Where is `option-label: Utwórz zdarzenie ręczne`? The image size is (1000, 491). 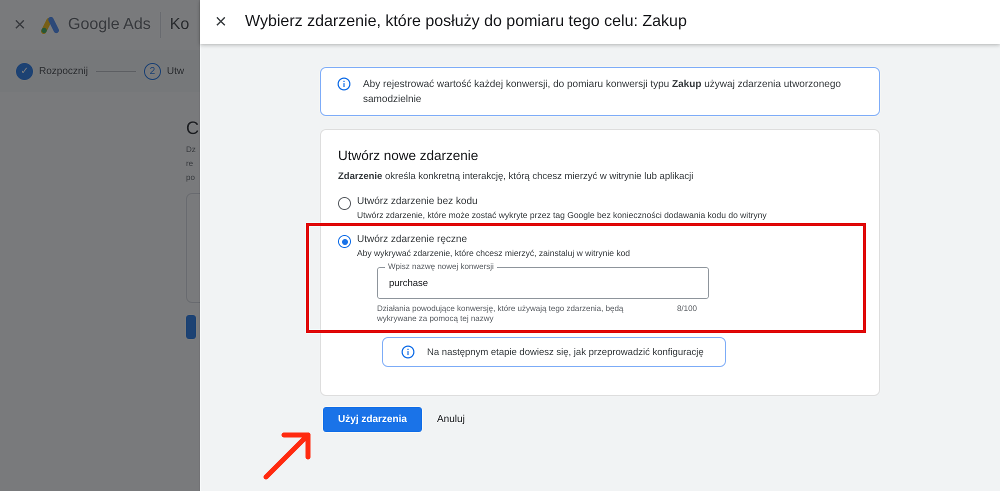 option-label: Utwórz zdarzenie ręczne is located at coordinates (412, 239).